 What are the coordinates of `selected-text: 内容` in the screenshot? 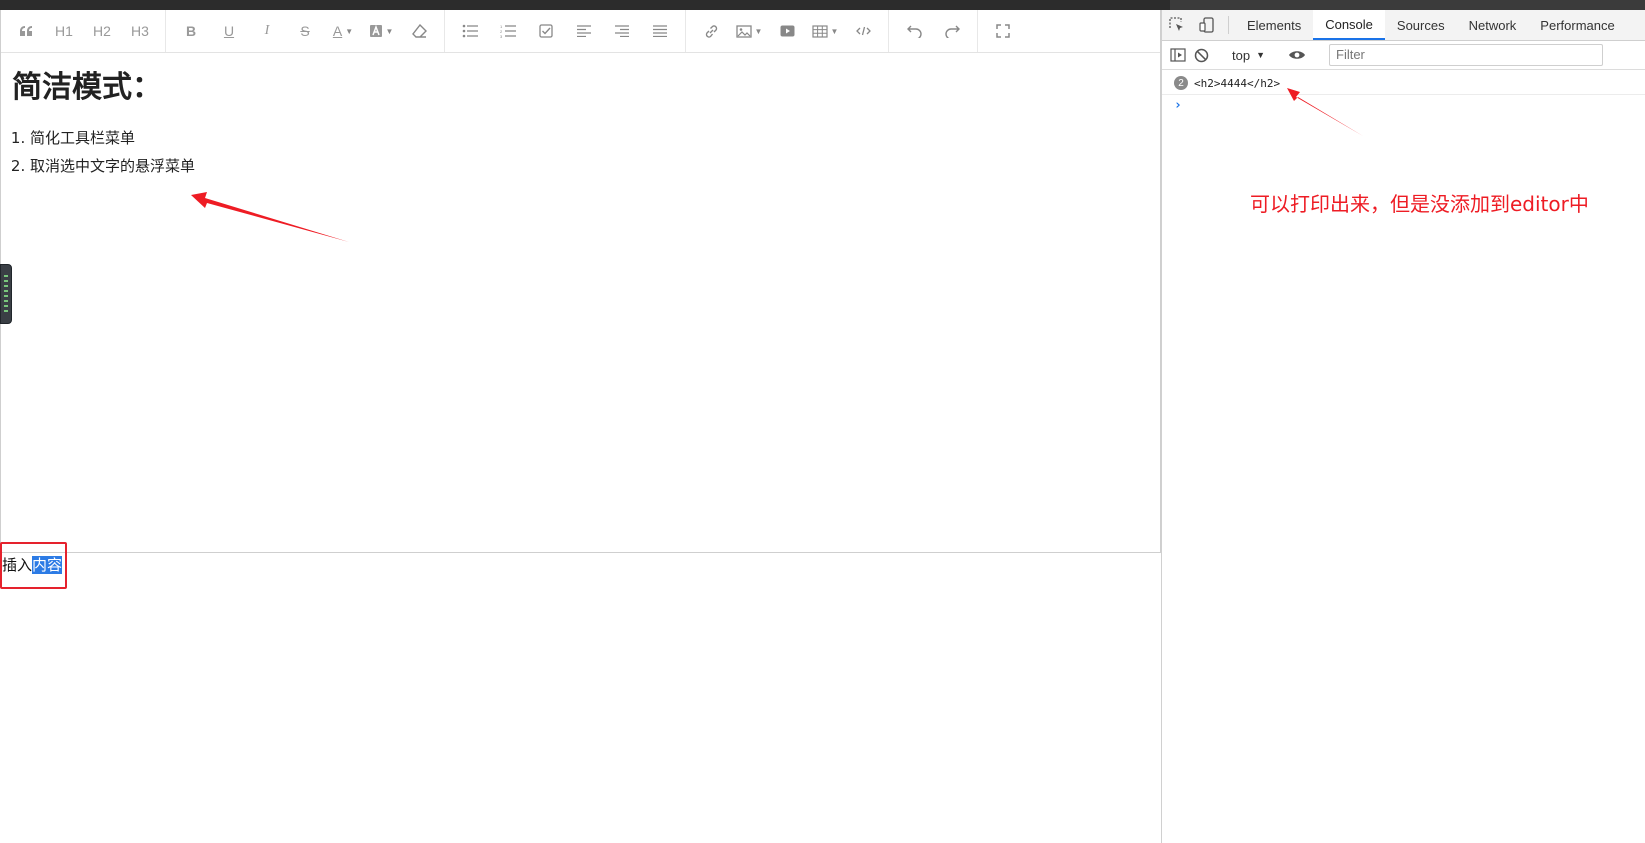 It's located at (47, 565).